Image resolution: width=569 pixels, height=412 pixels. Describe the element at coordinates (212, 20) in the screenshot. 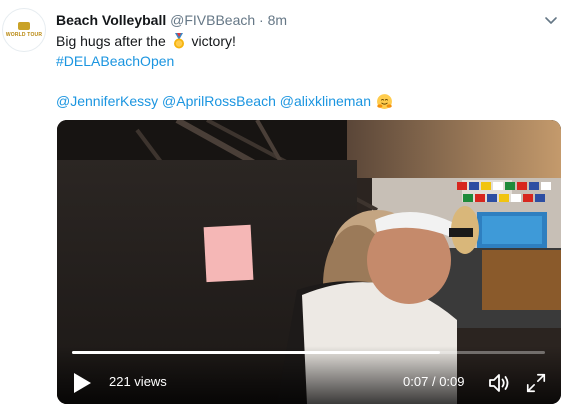

I see `handle: @FIVBBeach` at that location.